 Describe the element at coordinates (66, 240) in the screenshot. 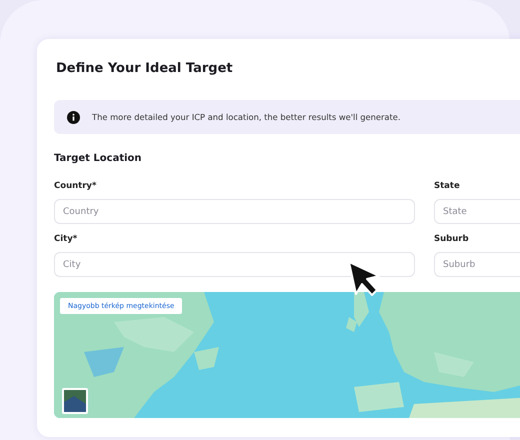

I see `field-label: City*` at that location.